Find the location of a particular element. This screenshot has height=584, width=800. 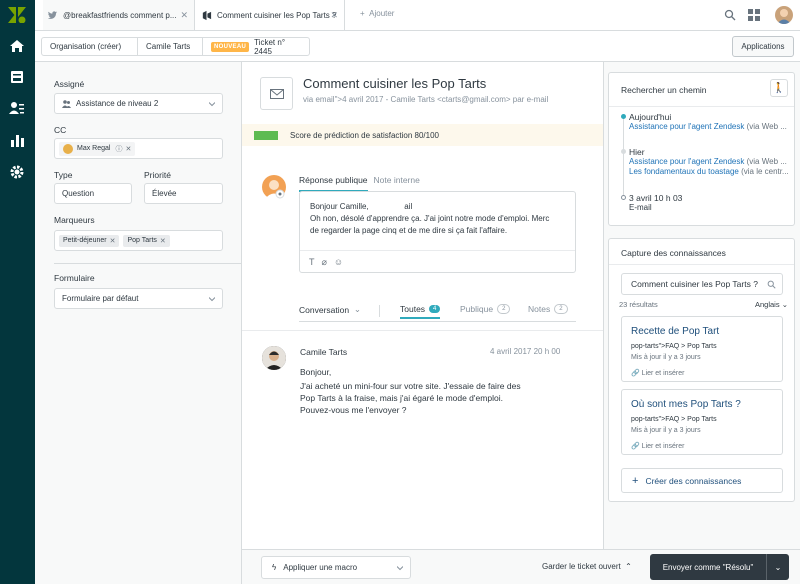

language-dropdown: Anglais ⌄ is located at coordinates (771, 304).